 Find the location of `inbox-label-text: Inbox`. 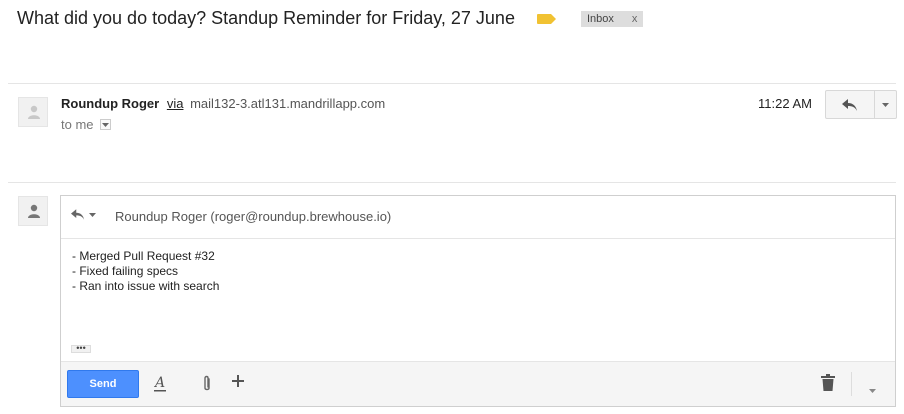

inbox-label-text: Inbox is located at coordinates (600, 18).